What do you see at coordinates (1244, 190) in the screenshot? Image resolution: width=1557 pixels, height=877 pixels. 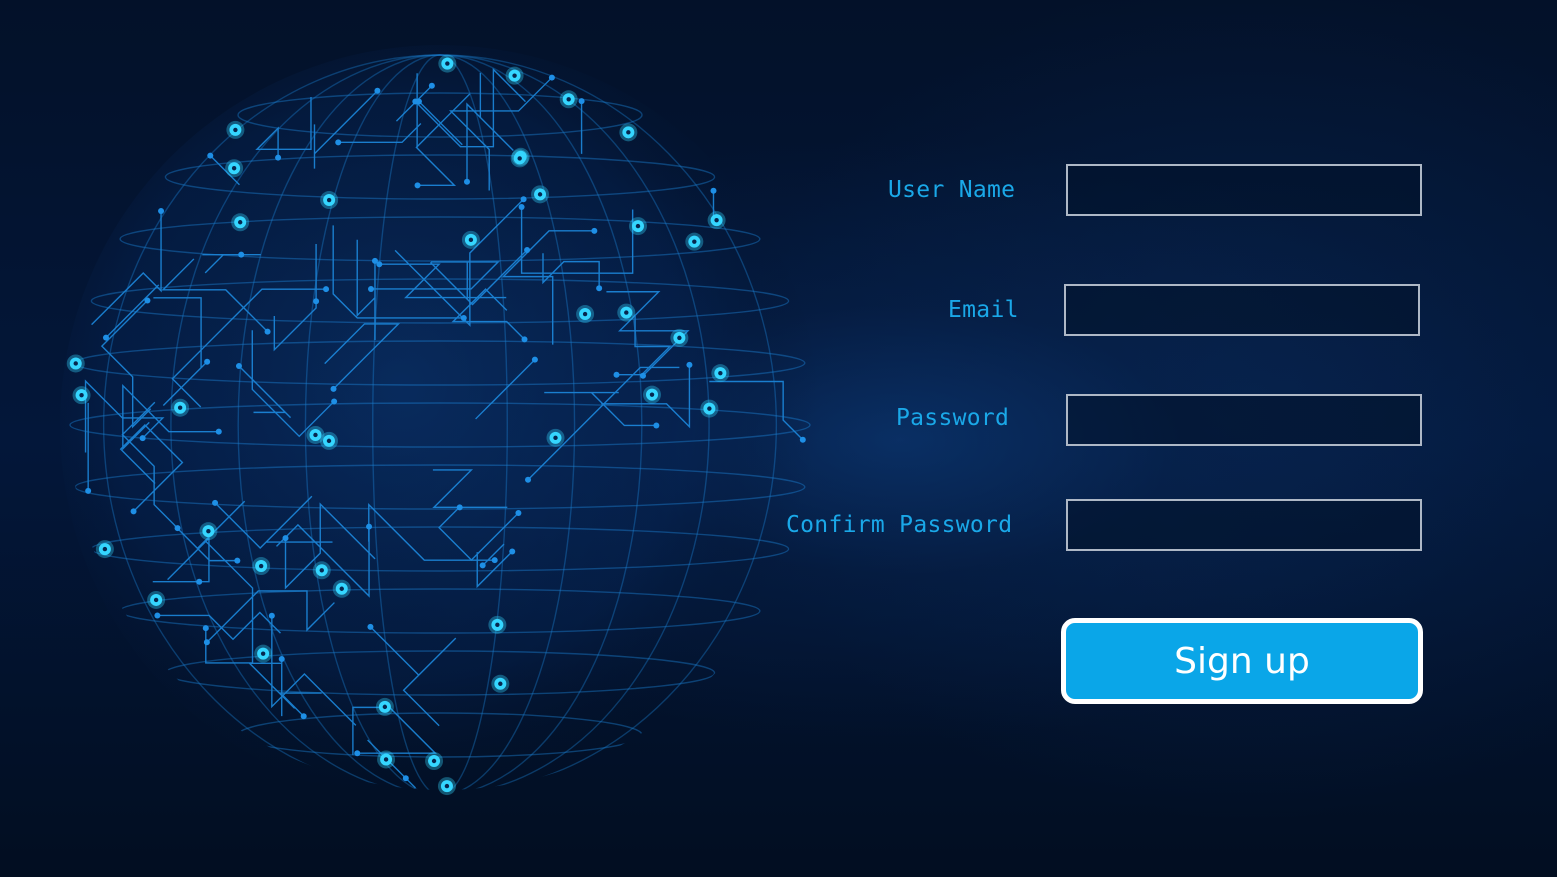 I see `username-input` at bounding box center [1244, 190].